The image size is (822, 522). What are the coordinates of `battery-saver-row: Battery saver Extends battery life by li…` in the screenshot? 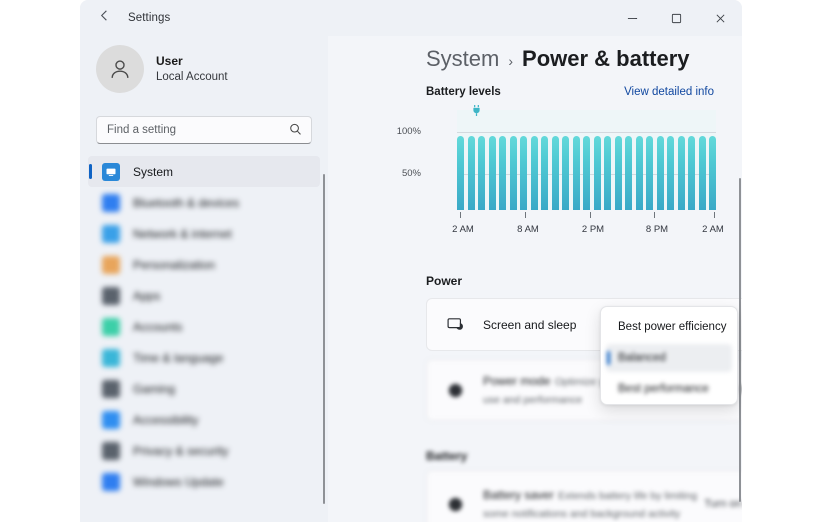 It's located at (584, 496).